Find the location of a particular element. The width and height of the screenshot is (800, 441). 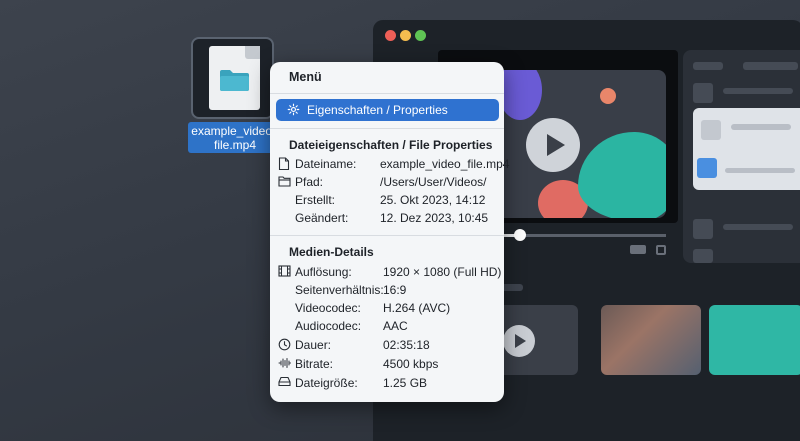

media-value: 16:9 is located at coordinates (395, 290).